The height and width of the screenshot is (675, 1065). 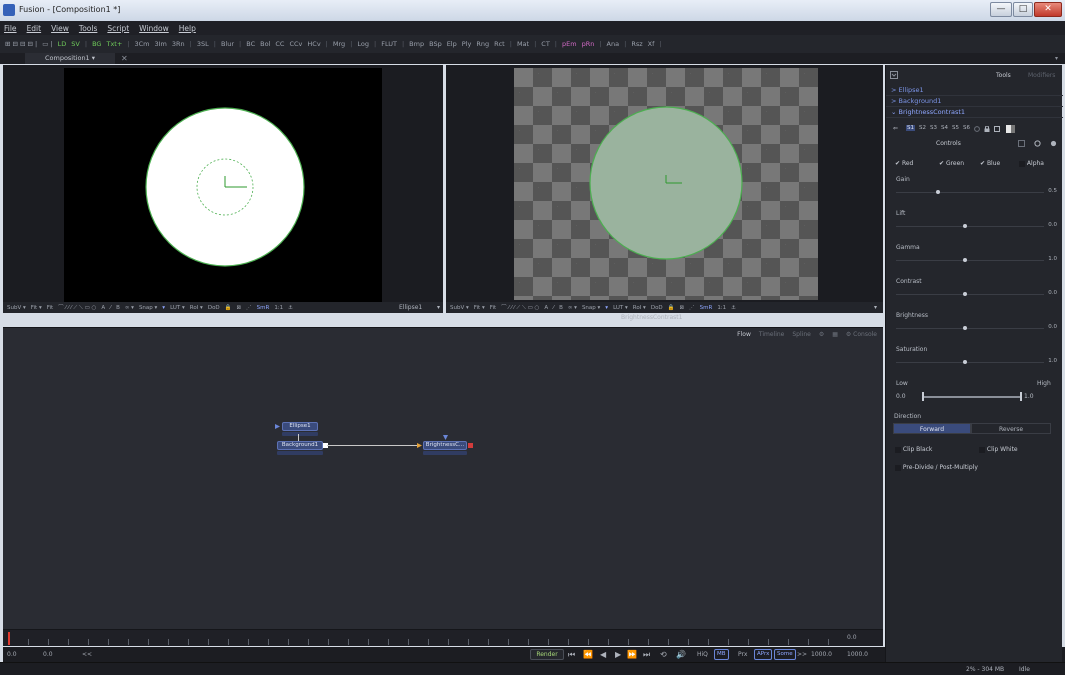 What do you see at coordinates (606, 308) in the screenshot?
I see `right-viewer-tool-9: ▾` at bounding box center [606, 308].